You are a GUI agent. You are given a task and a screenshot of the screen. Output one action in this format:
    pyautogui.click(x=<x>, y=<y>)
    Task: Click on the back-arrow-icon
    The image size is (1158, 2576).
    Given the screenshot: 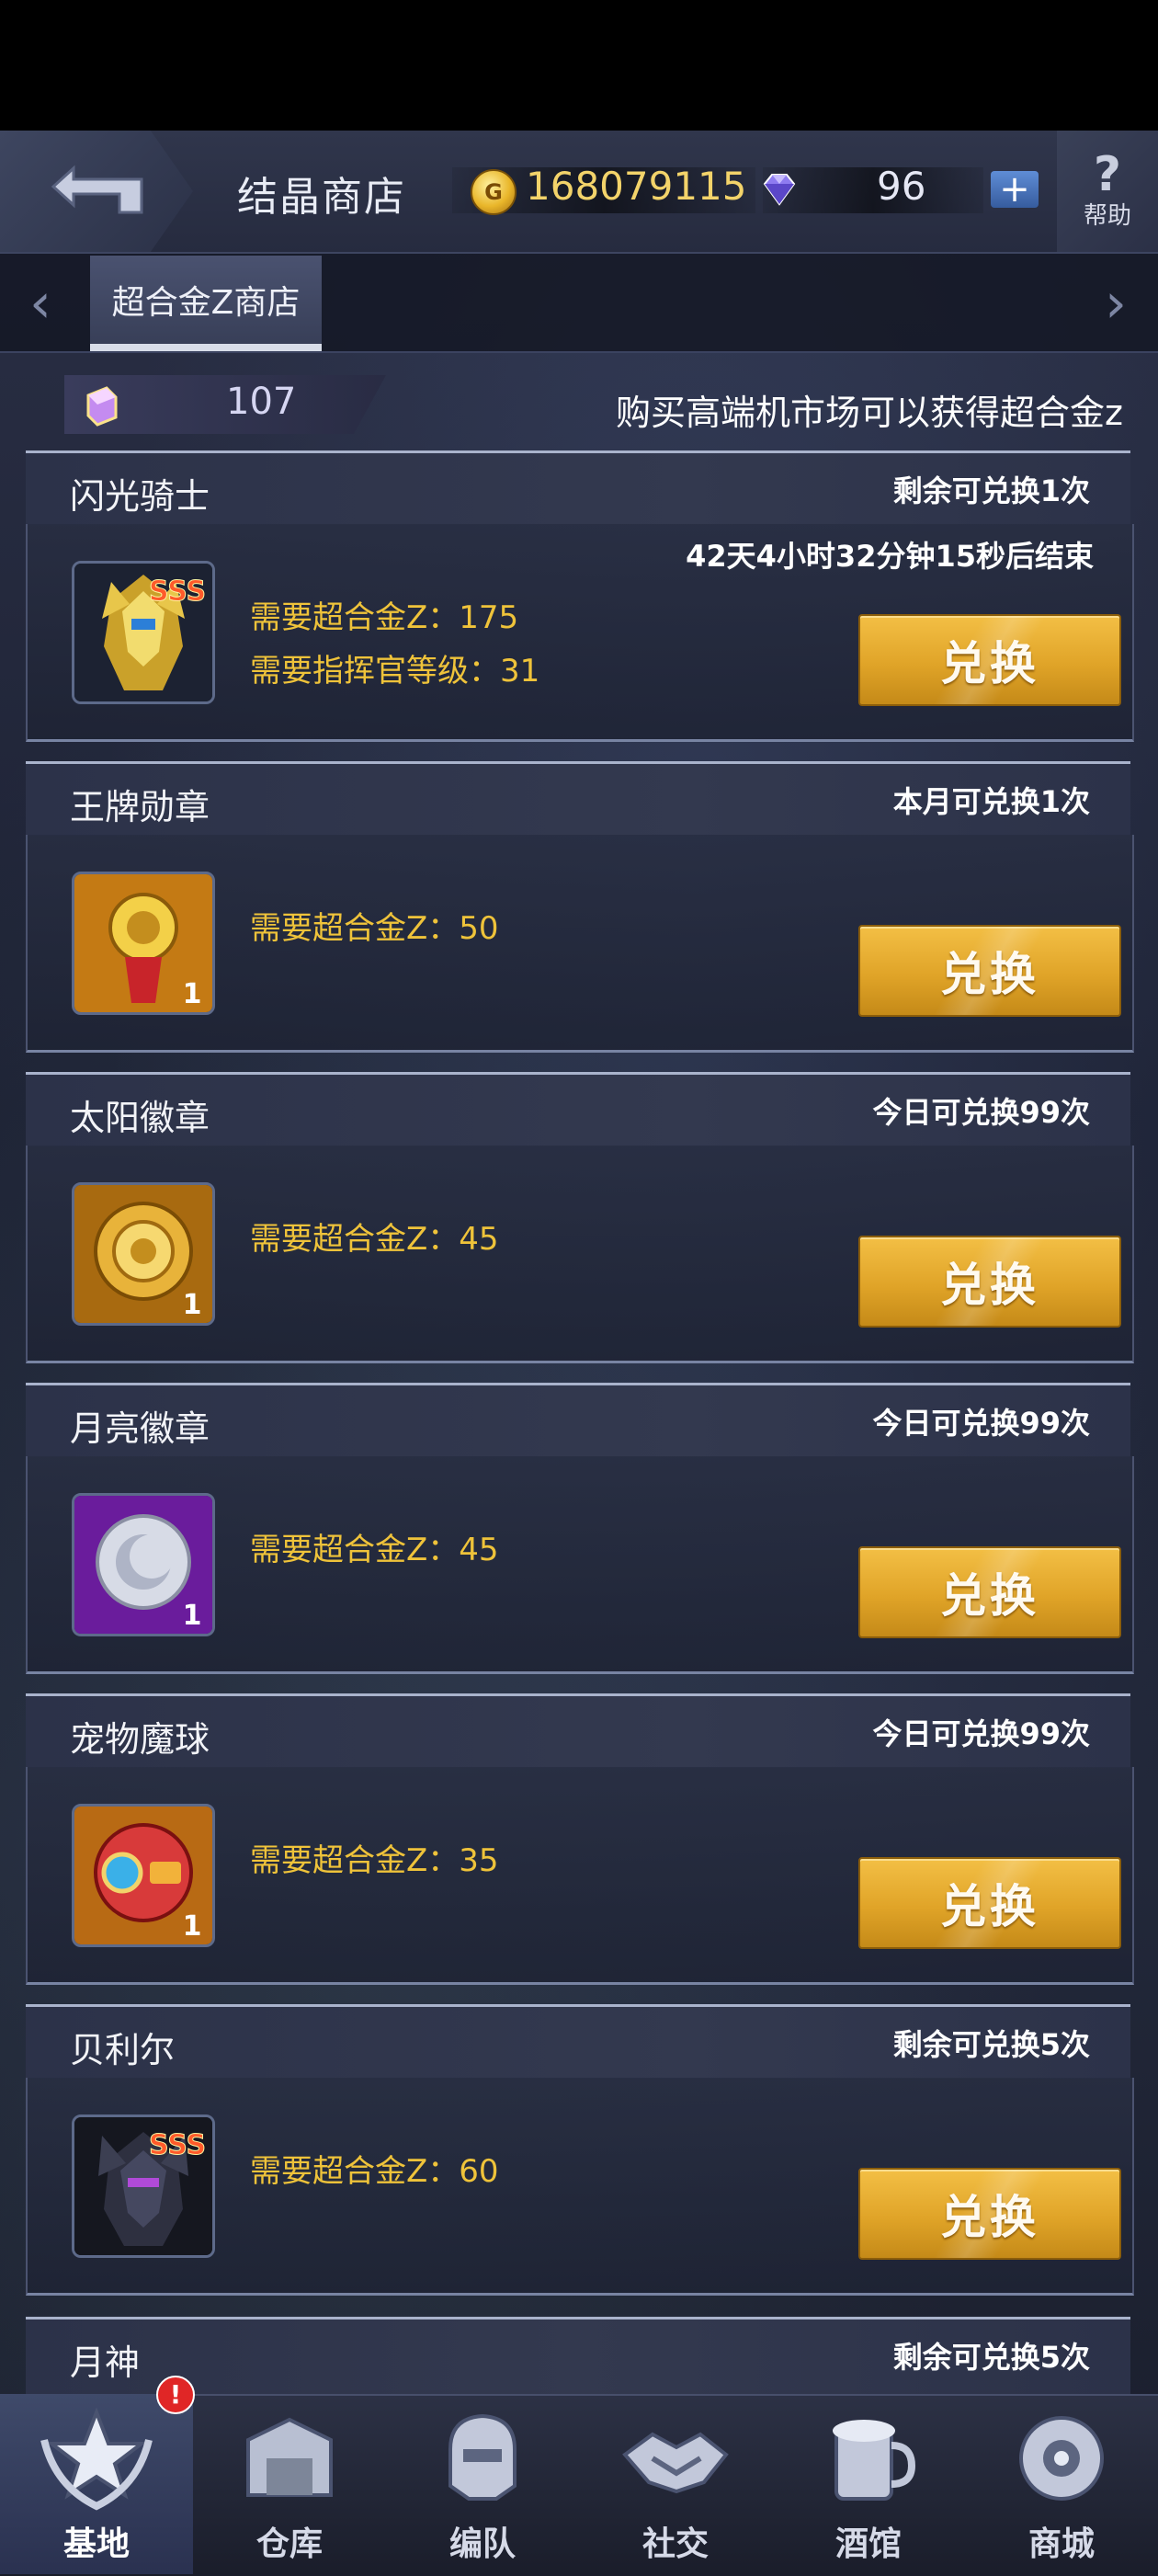 What is the action you would take?
    pyautogui.click(x=97, y=189)
    